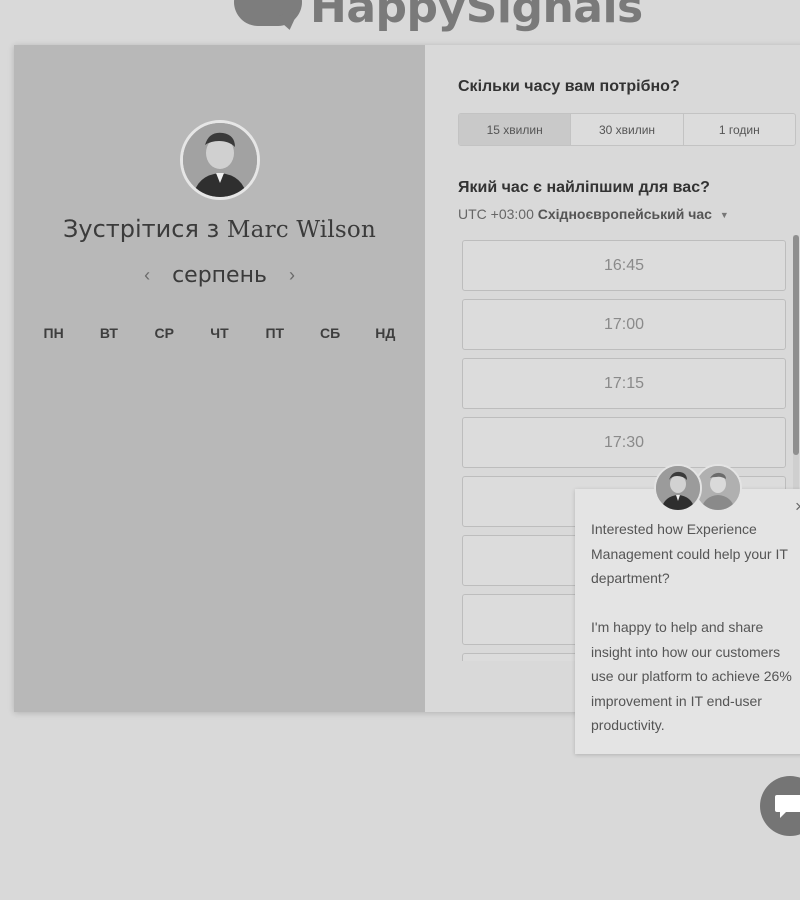 The width and height of the screenshot is (800, 900). Describe the element at coordinates (787, 806) in the screenshot. I see `chat-bubble-icon` at that location.